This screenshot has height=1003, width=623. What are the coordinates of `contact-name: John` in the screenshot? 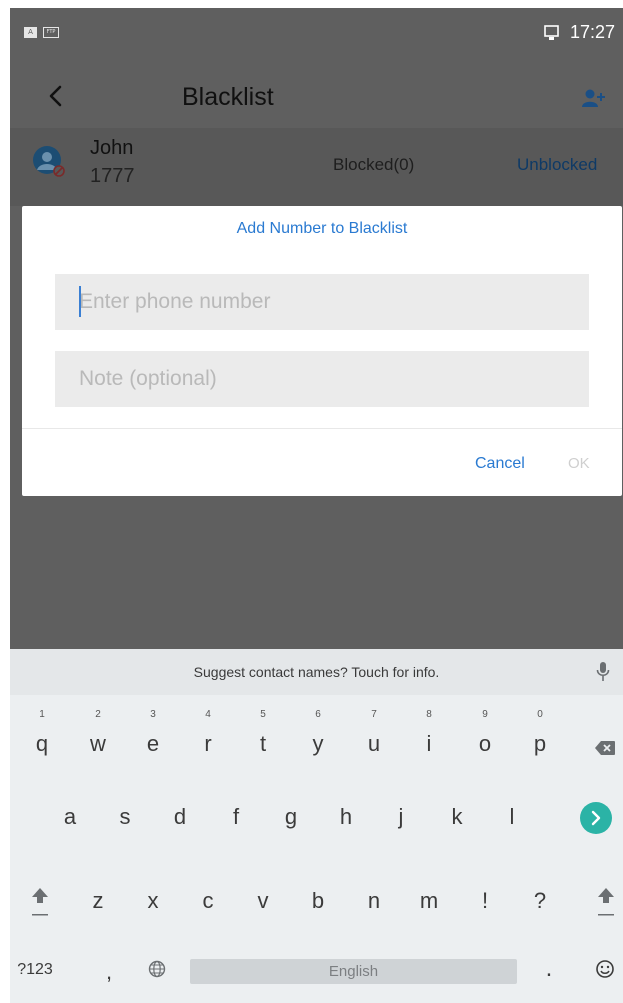 It's located at (112, 148).